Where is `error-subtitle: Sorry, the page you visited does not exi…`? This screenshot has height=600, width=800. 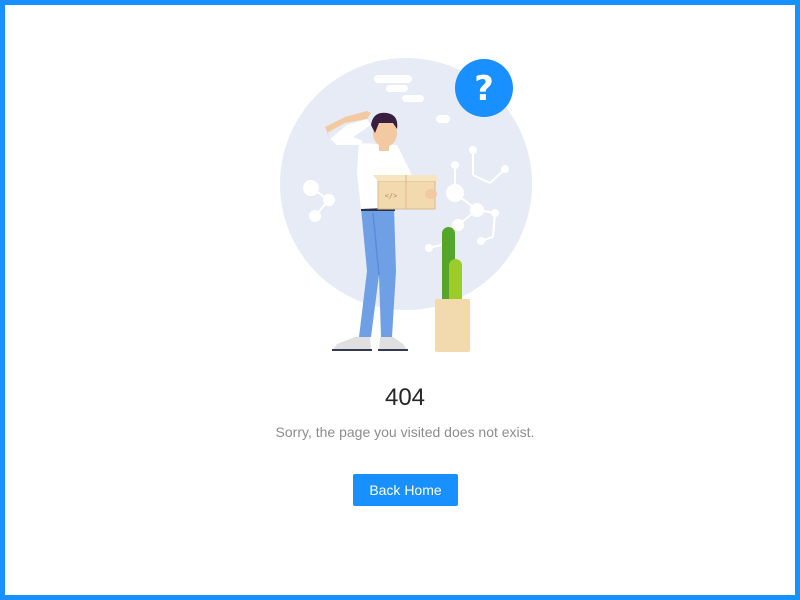 error-subtitle: Sorry, the page you visited does not exi… is located at coordinates (405, 432).